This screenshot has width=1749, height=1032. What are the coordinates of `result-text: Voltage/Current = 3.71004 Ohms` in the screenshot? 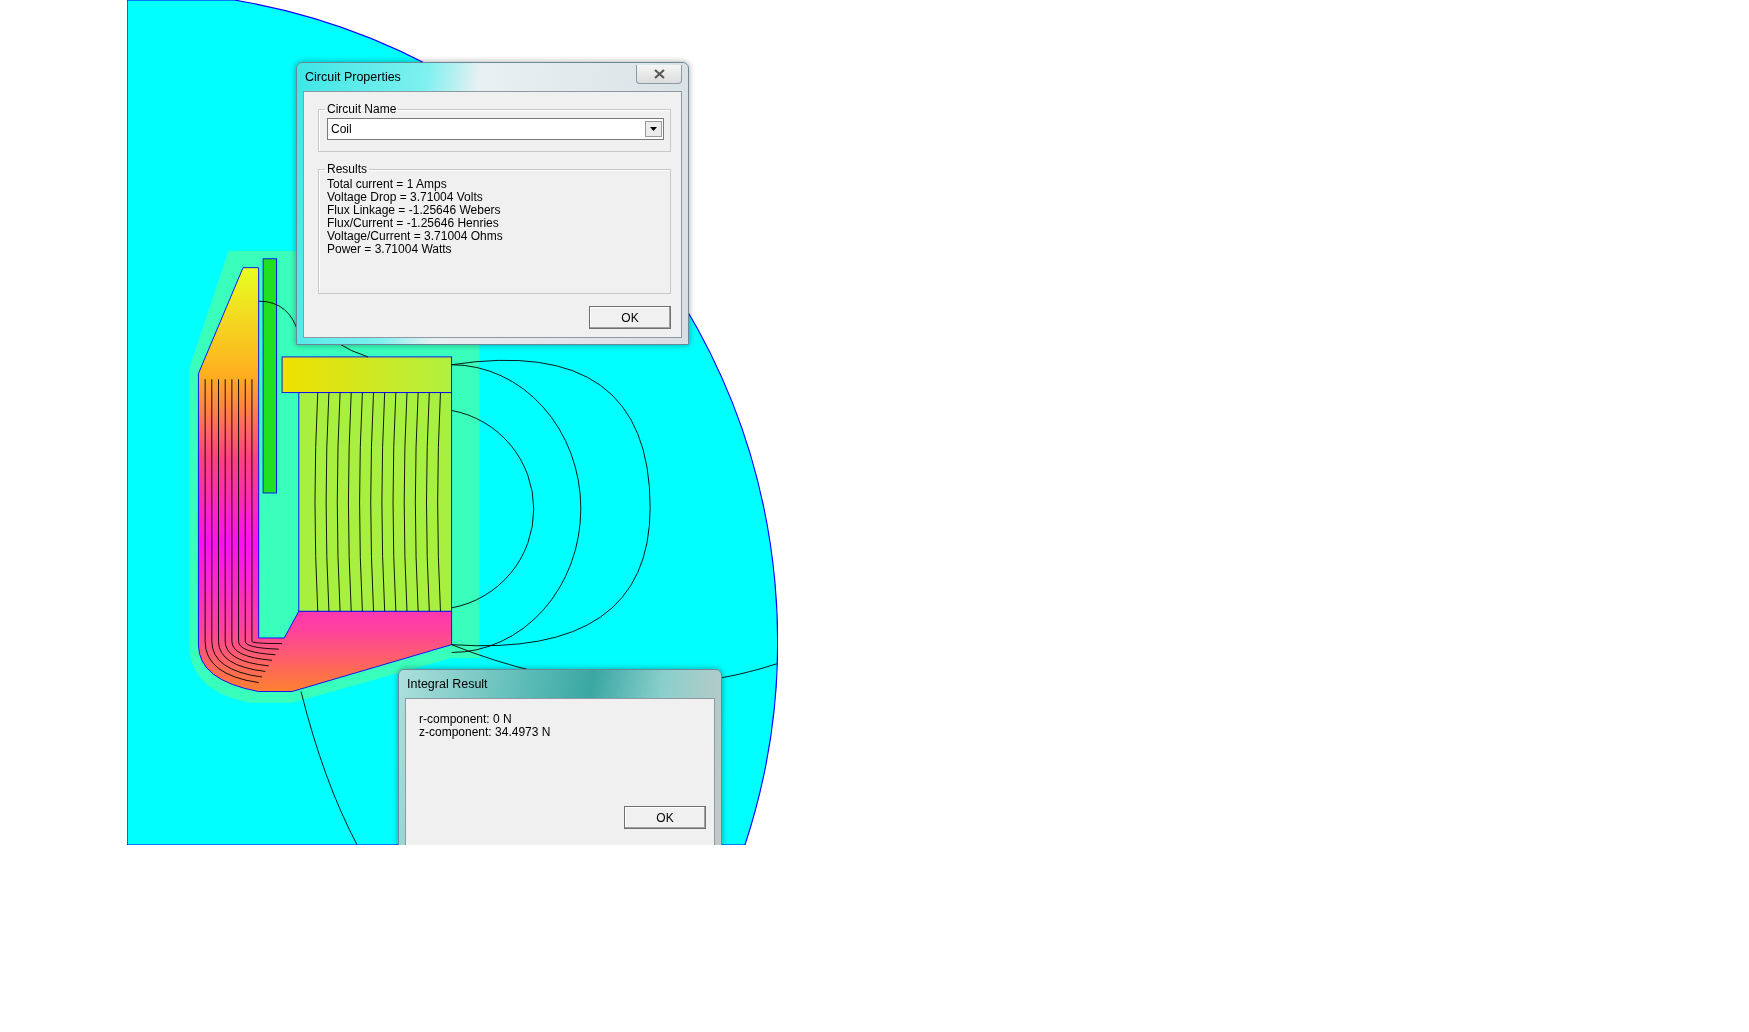 It's located at (415, 236).